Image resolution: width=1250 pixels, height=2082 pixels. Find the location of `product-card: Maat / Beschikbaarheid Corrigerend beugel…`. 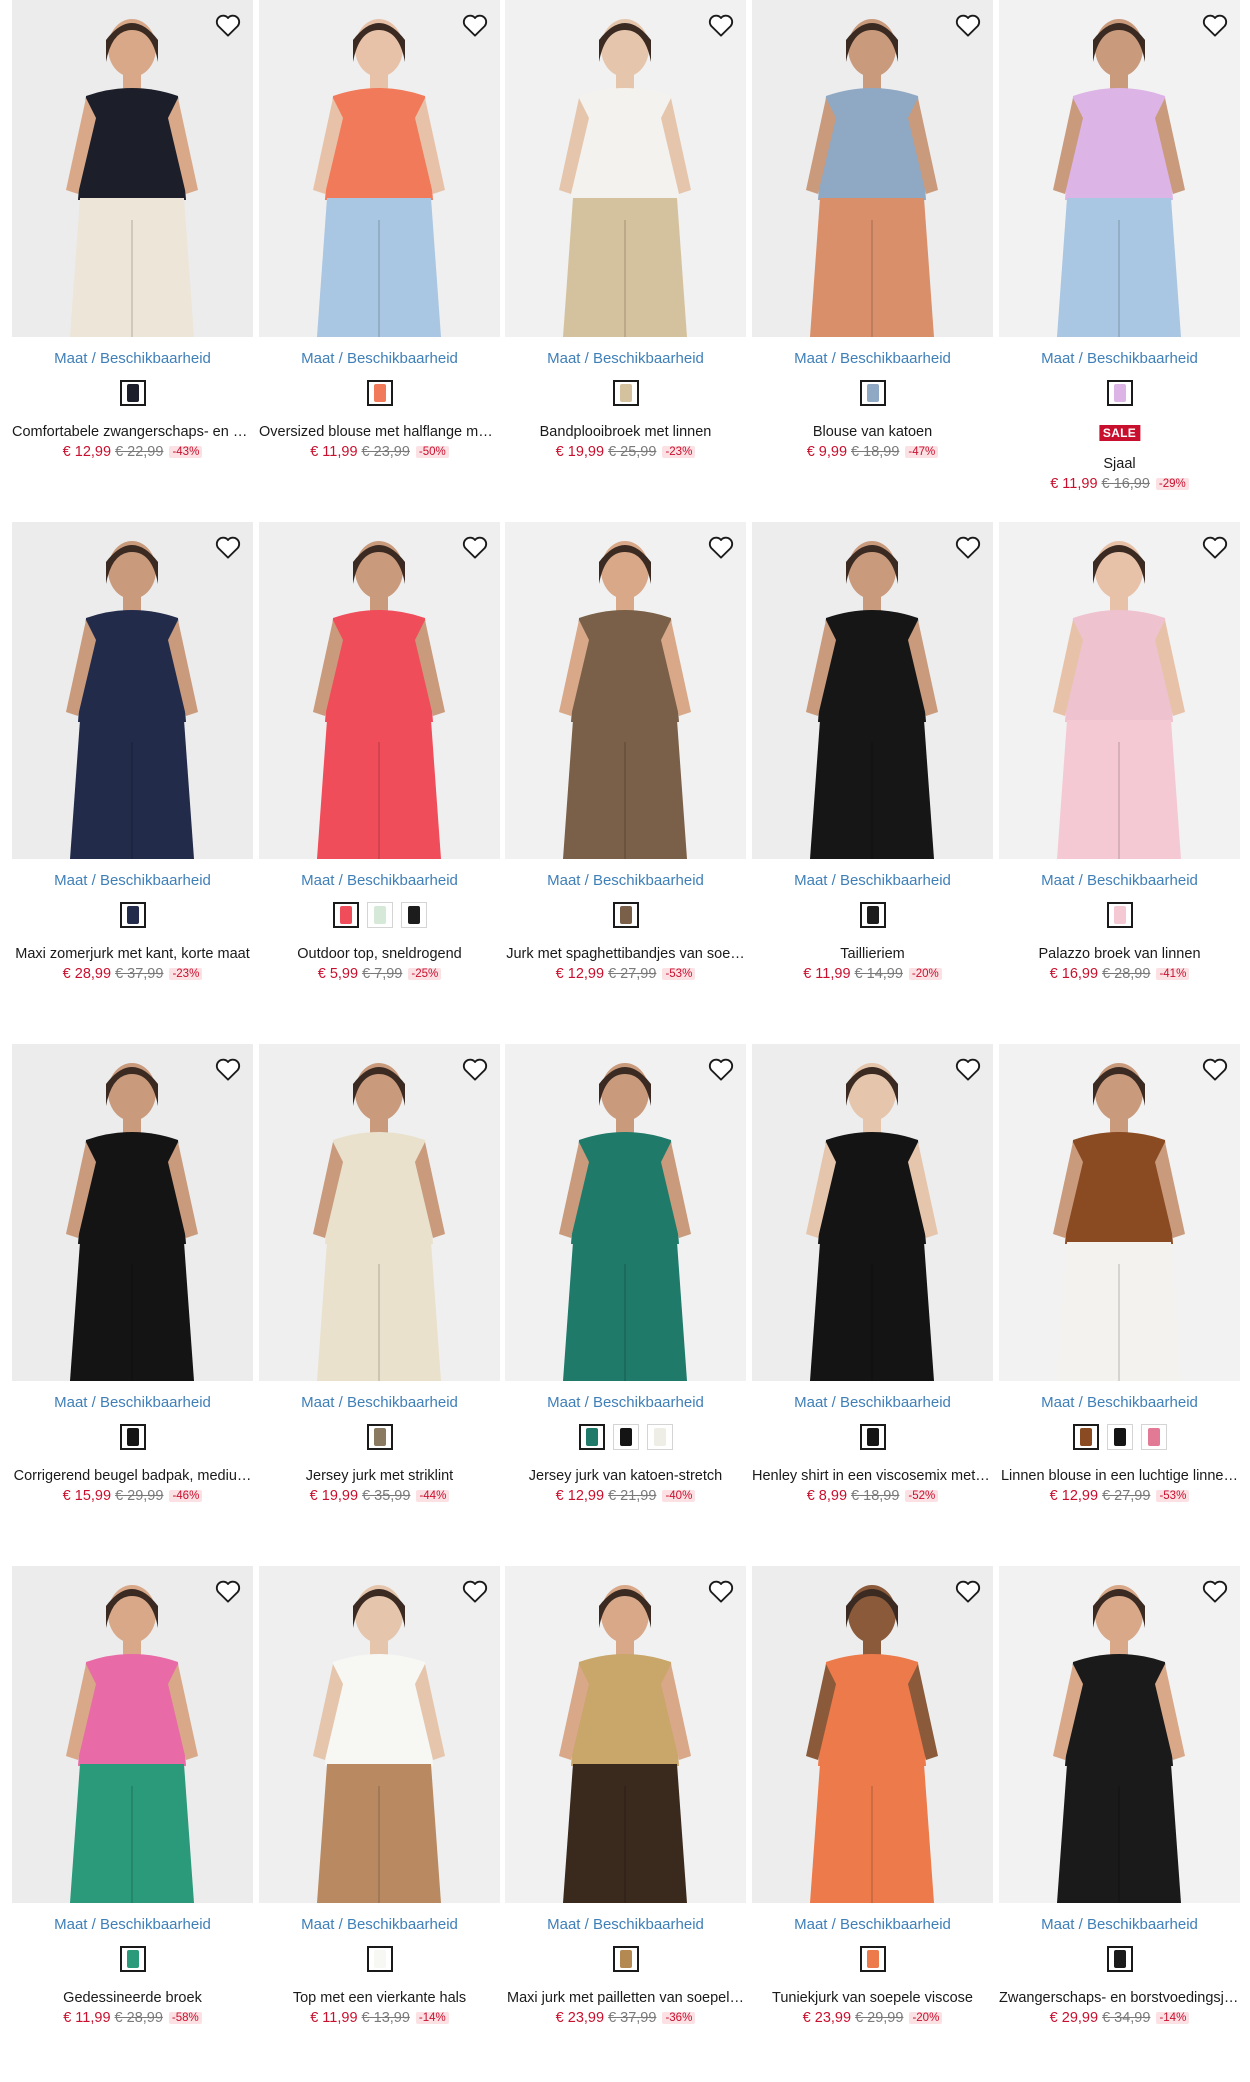

product-card: Maat / Beschikbaarheid Corrigerend beugel… is located at coordinates (132, 1294).